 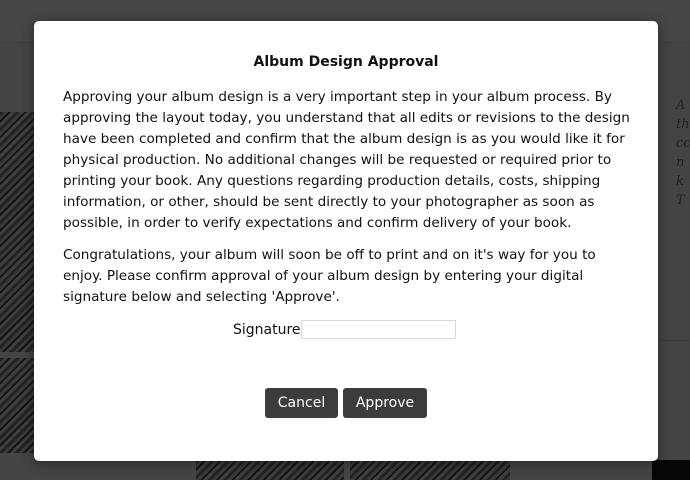 I want to click on signature-label: Signature, so click(x=267, y=330).